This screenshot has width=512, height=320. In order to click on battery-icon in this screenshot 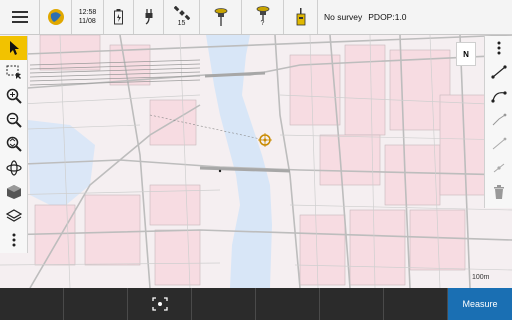, I will do `click(118, 17)`.